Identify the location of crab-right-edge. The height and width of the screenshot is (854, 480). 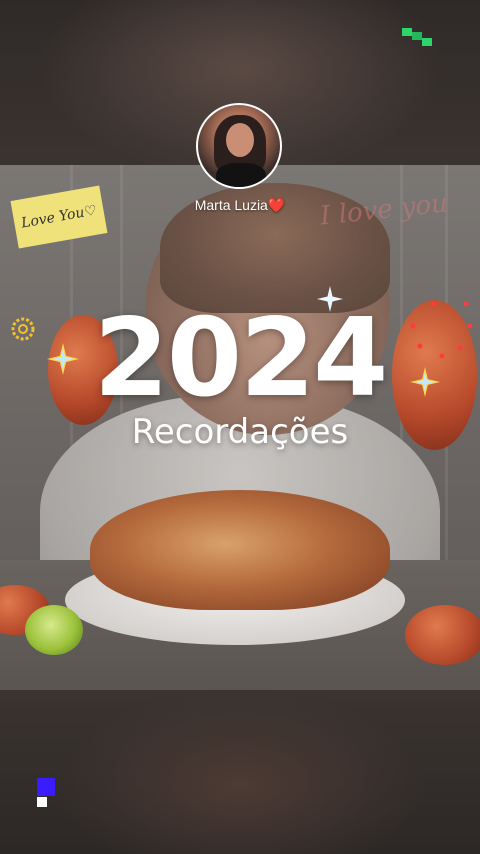
(442, 635).